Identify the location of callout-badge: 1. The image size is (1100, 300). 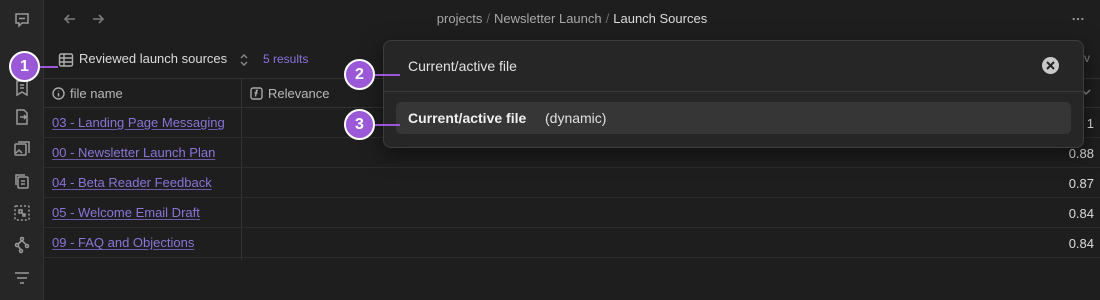
(24, 66).